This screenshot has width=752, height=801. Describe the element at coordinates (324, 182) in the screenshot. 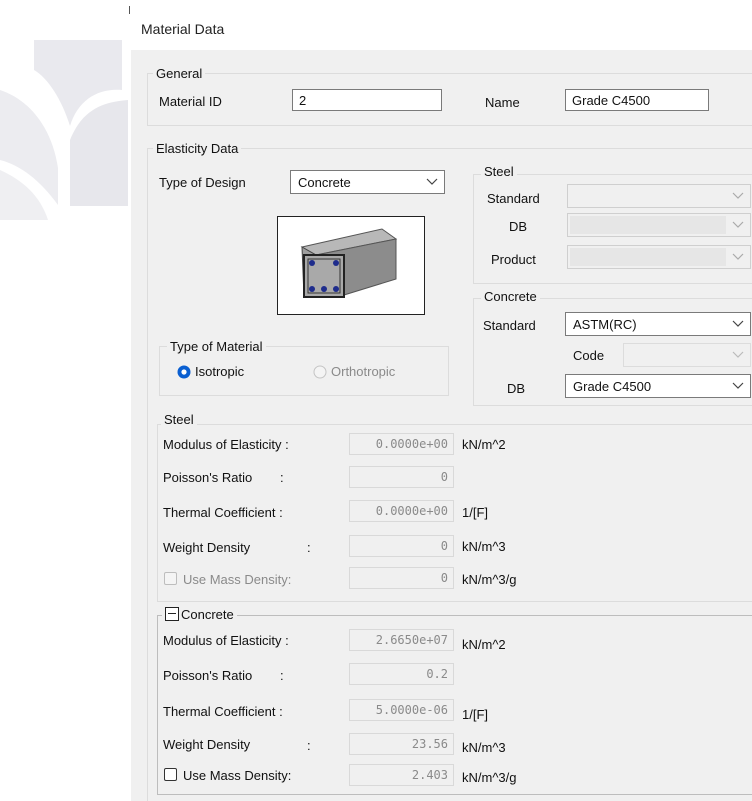

I see `type-of-design-value: Concrete` at that location.